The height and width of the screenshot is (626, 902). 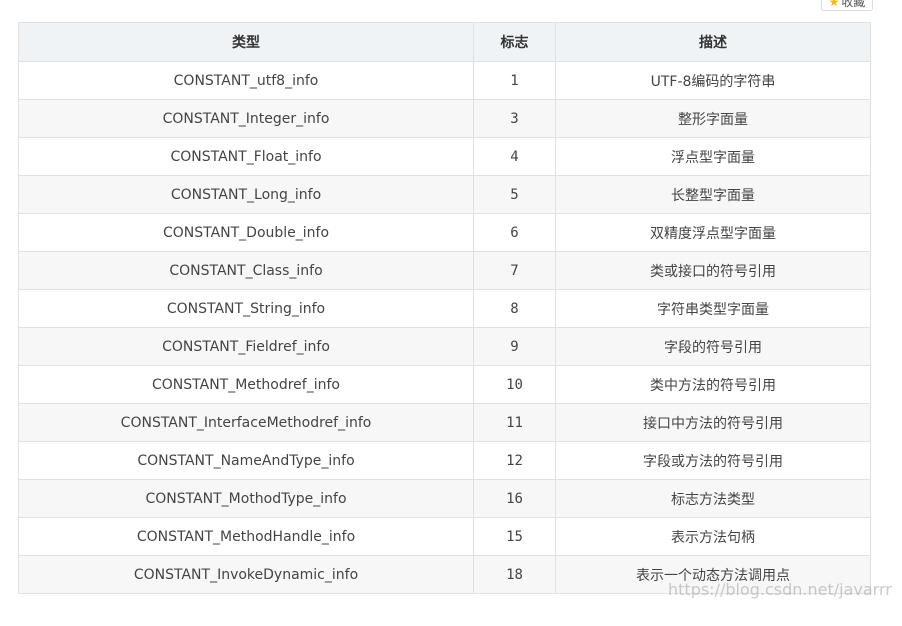 I want to click on cell-description: 浮点型字面量, so click(x=713, y=156).